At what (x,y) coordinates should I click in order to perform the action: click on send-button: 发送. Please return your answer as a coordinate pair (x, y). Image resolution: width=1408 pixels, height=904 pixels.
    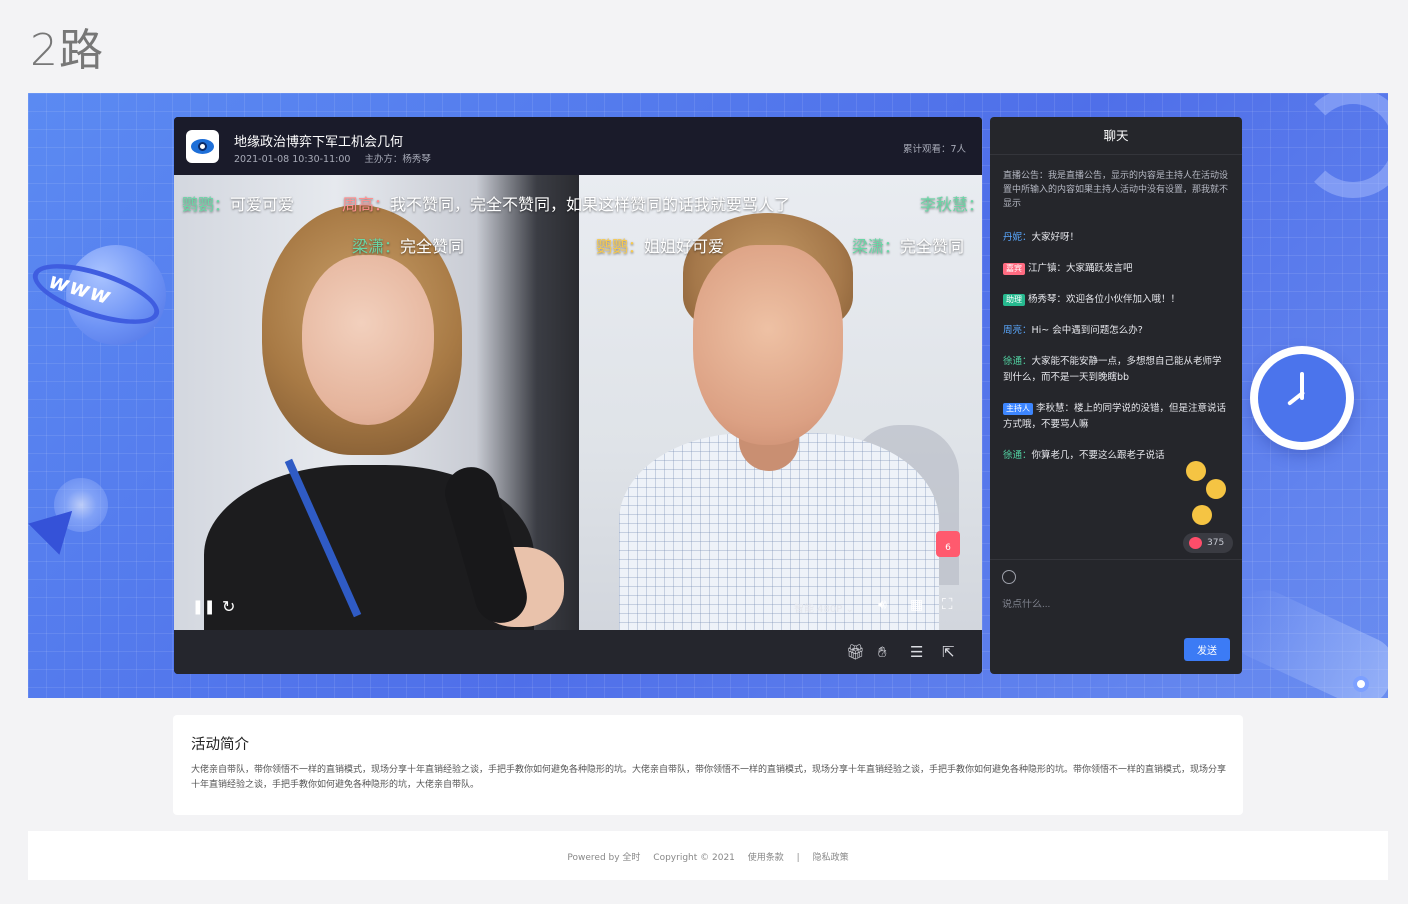
    Looking at the image, I should click on (1207, 649).